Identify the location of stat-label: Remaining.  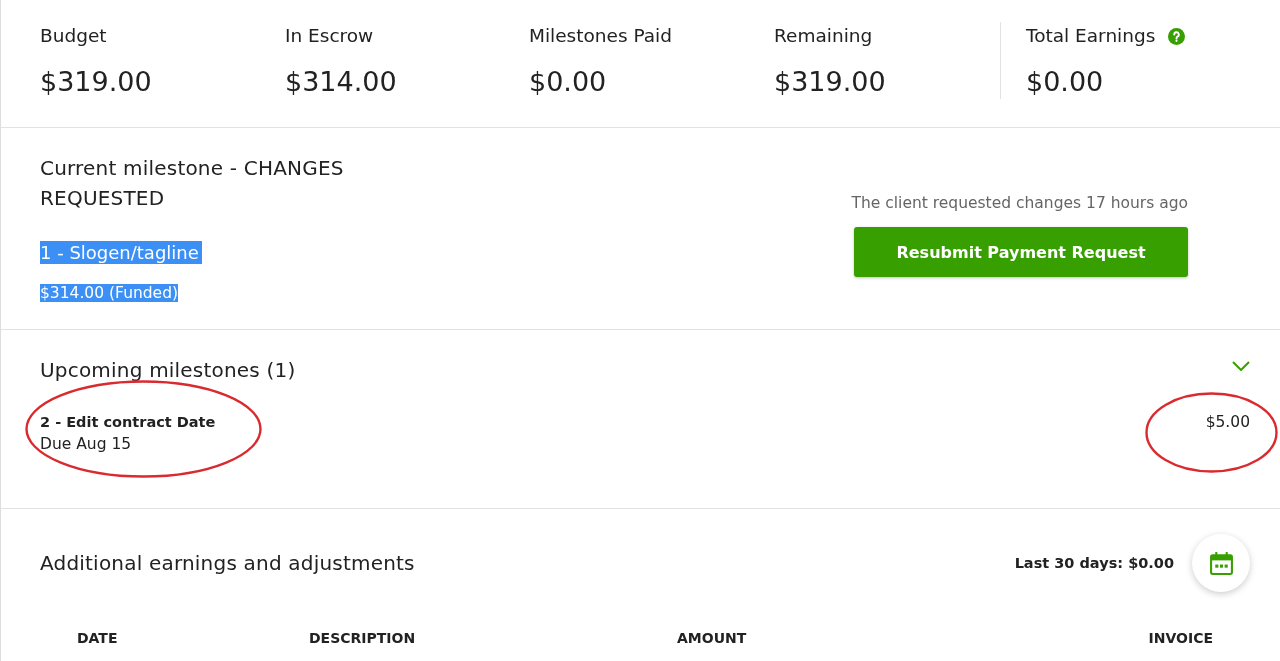
(824, 36).